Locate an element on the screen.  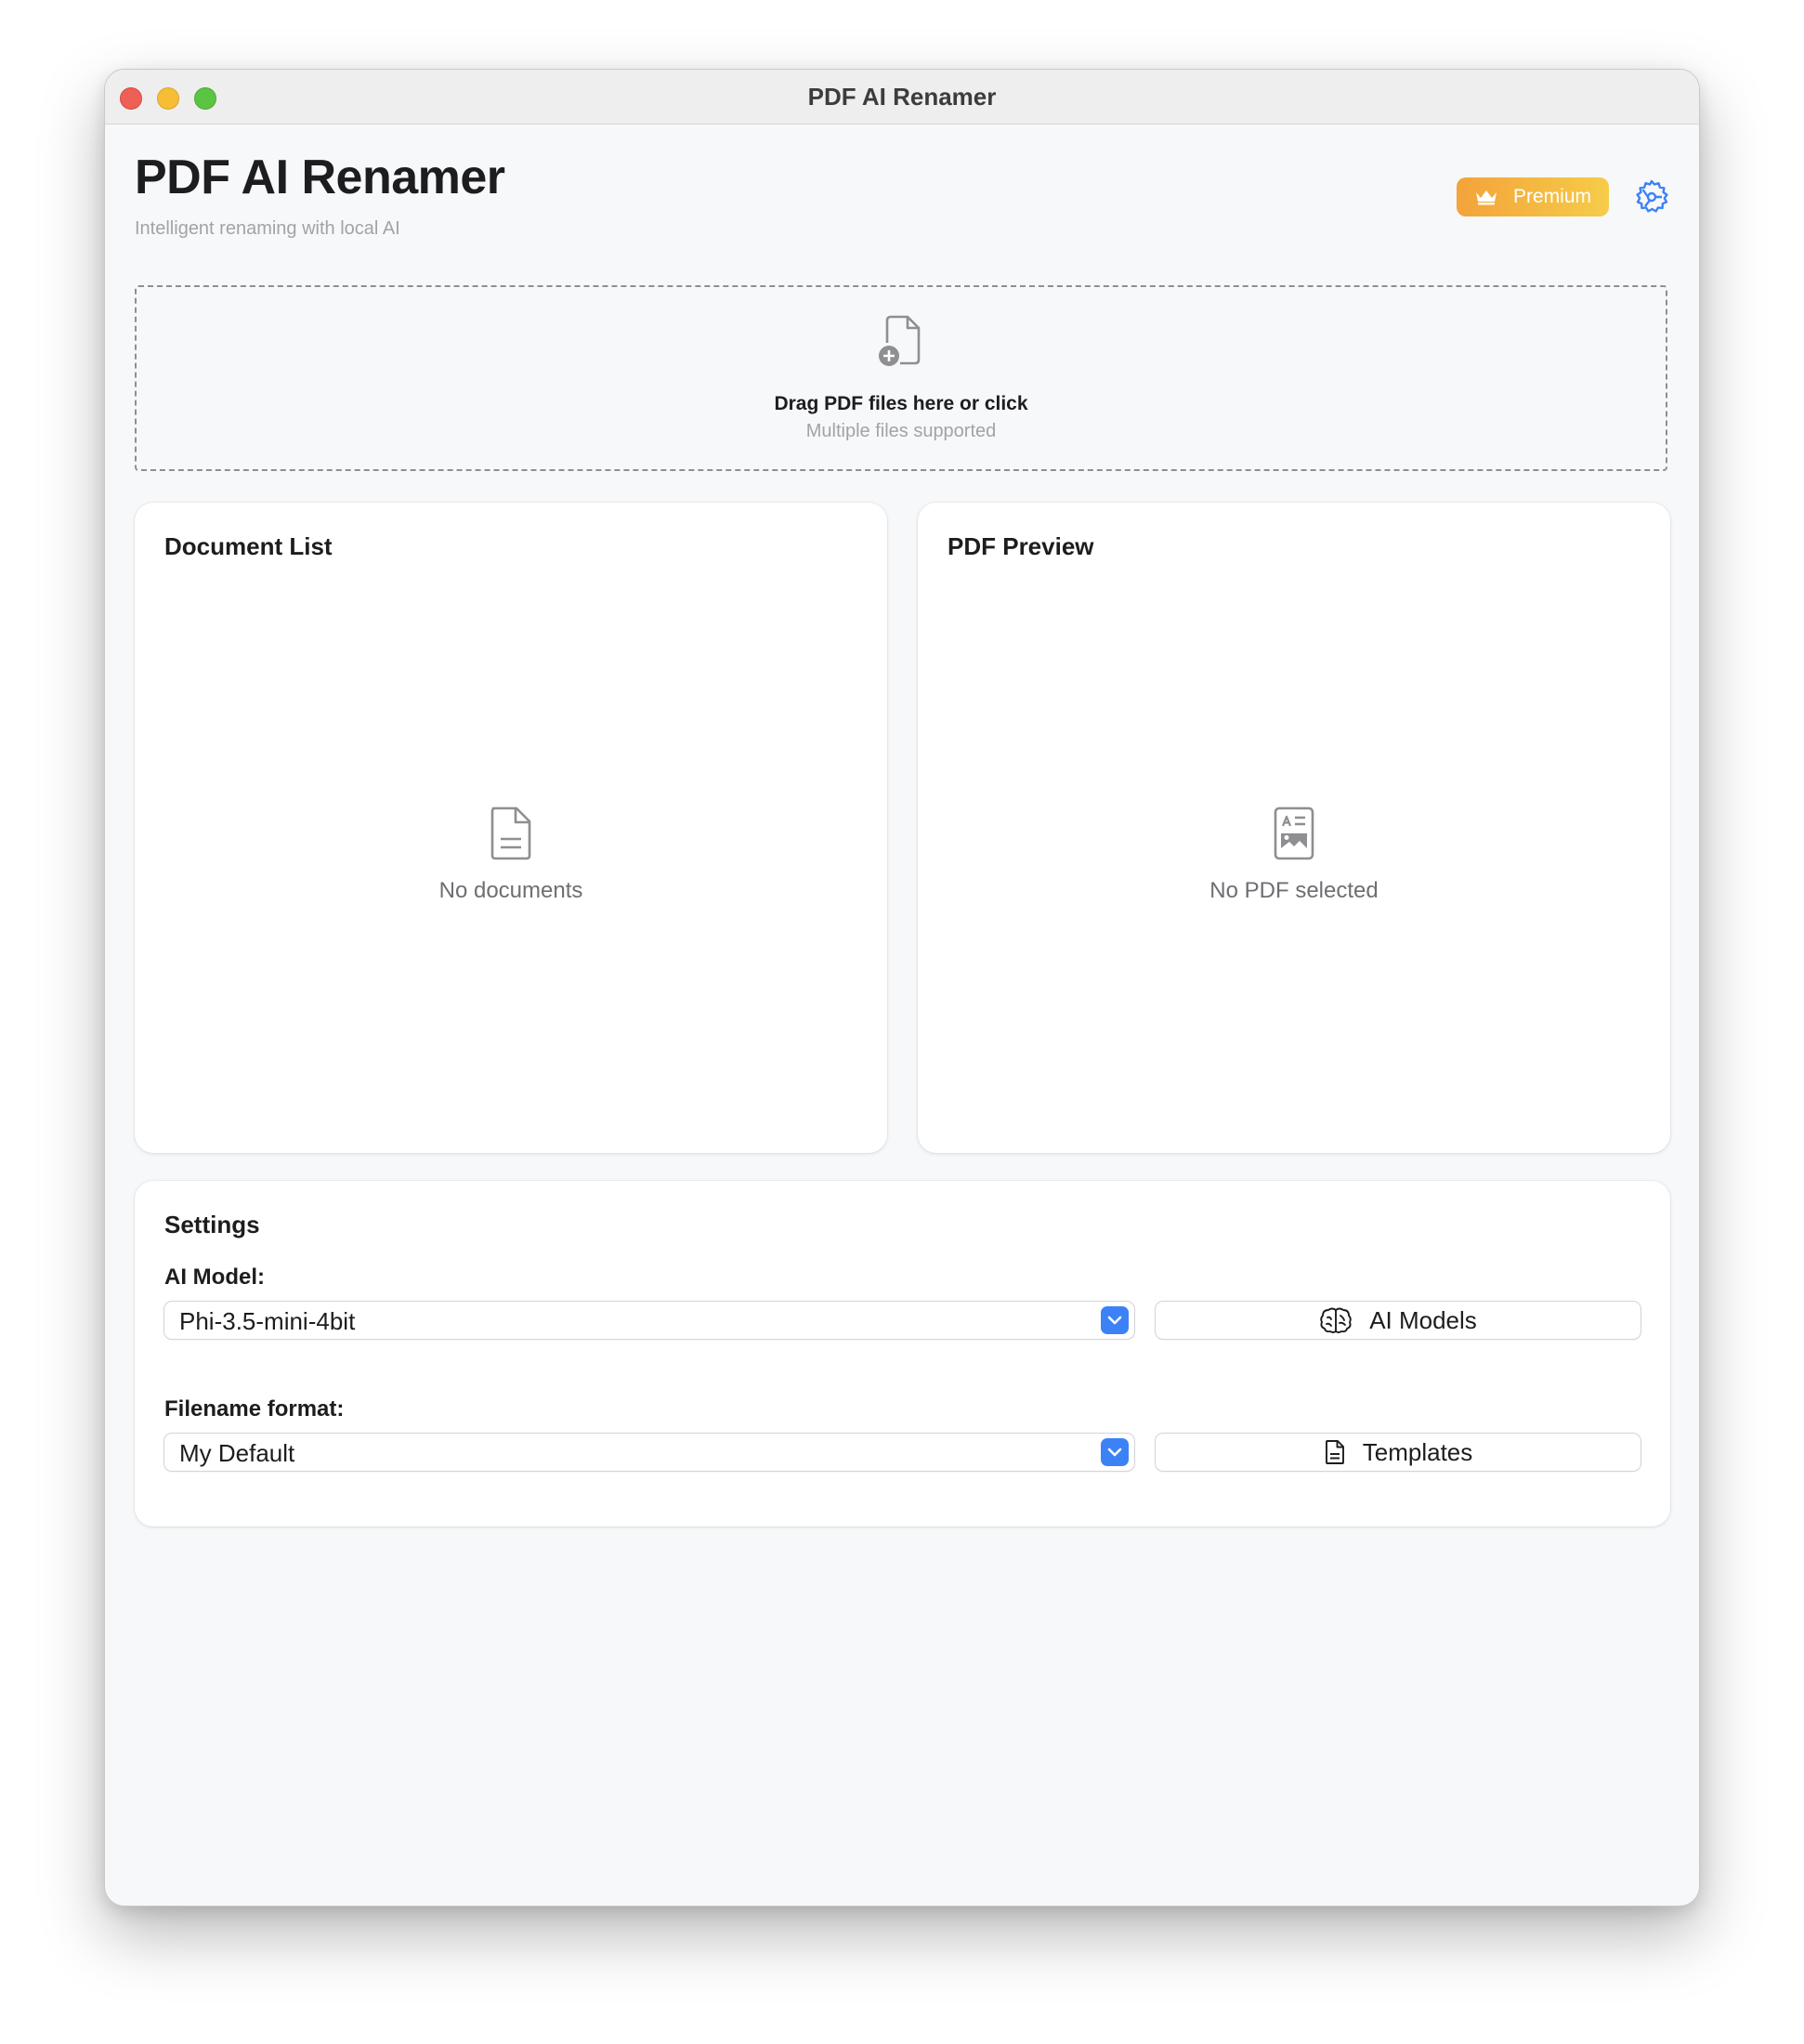
filename-format-select: My Default is located at coordinates (649, 1452).